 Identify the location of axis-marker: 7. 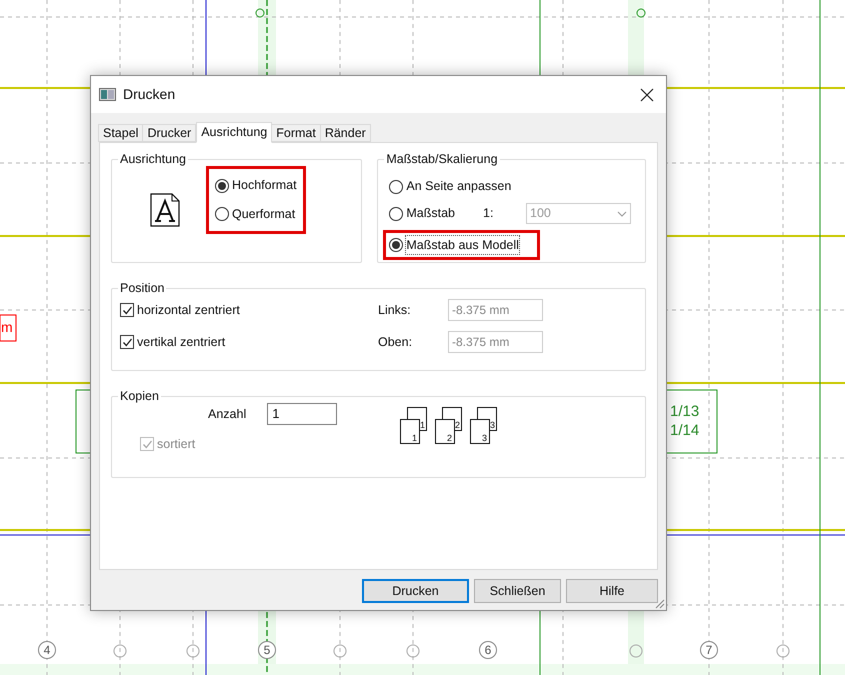
(709, 650).